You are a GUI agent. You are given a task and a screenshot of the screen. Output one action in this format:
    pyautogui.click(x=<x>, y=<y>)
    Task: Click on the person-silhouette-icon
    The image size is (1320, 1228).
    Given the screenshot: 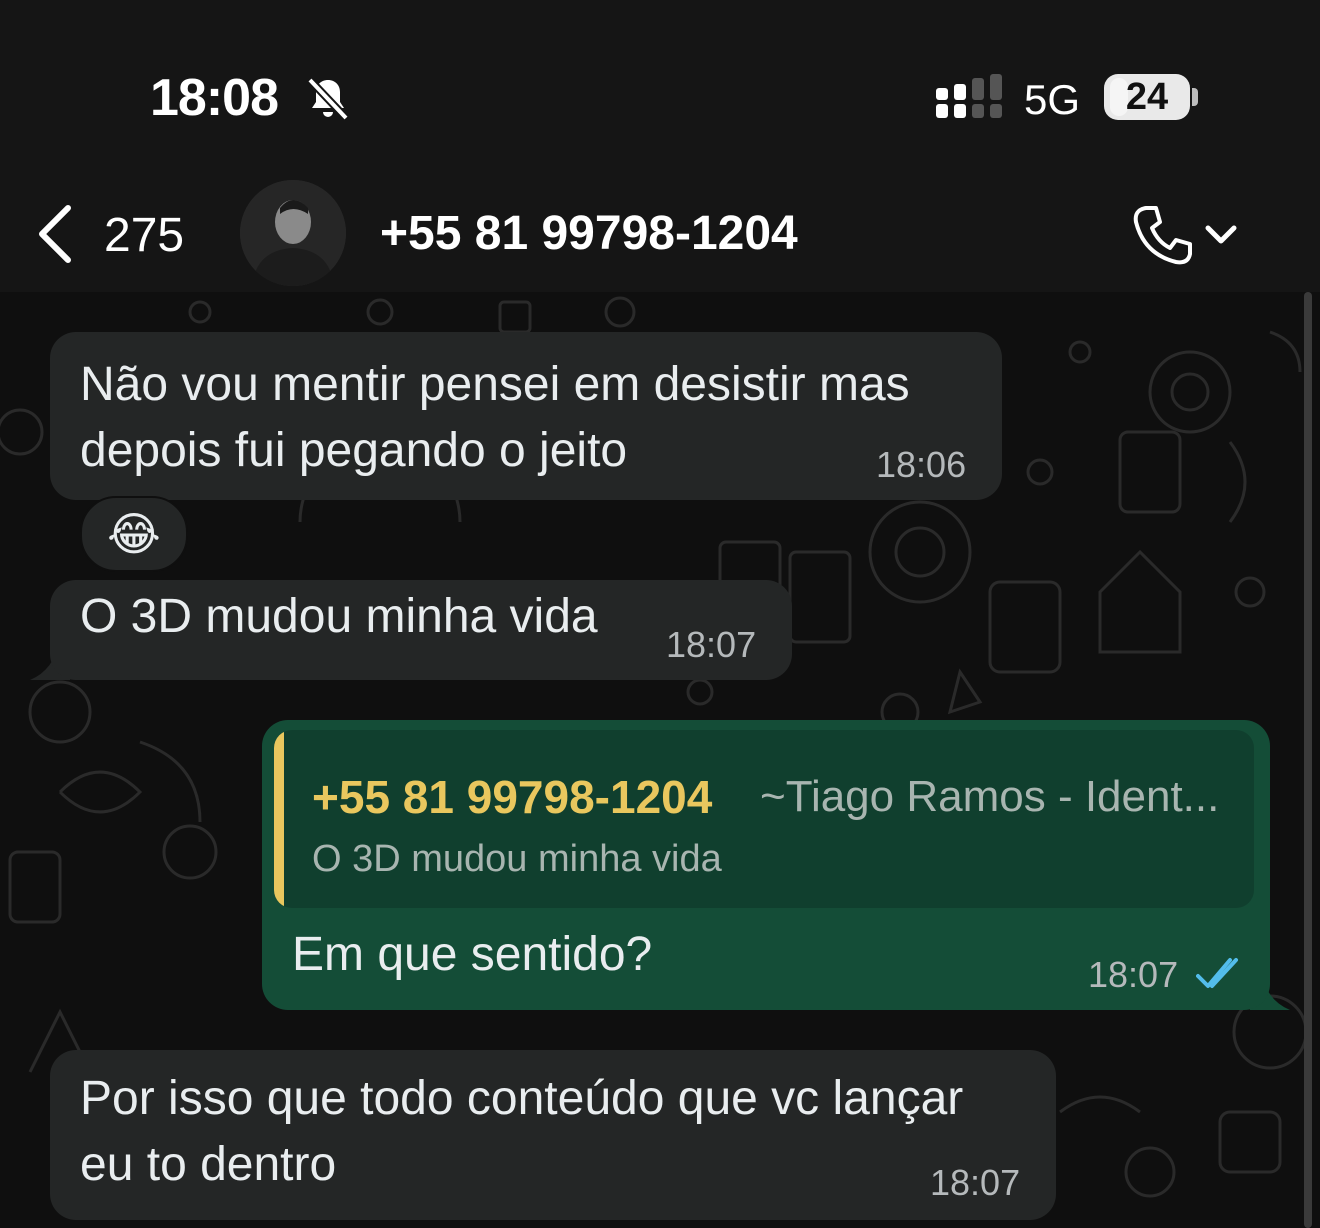 What is the action you would take?
    pyautogui.click(x=293, y=233)
    